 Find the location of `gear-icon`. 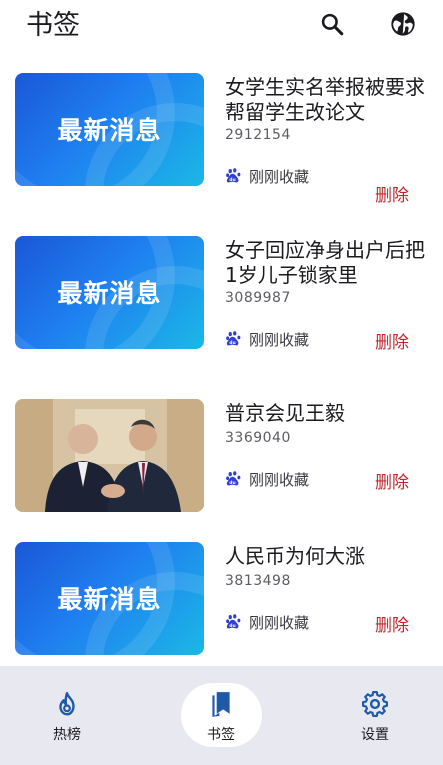

gear-icon is located at coordinates (375, 704).